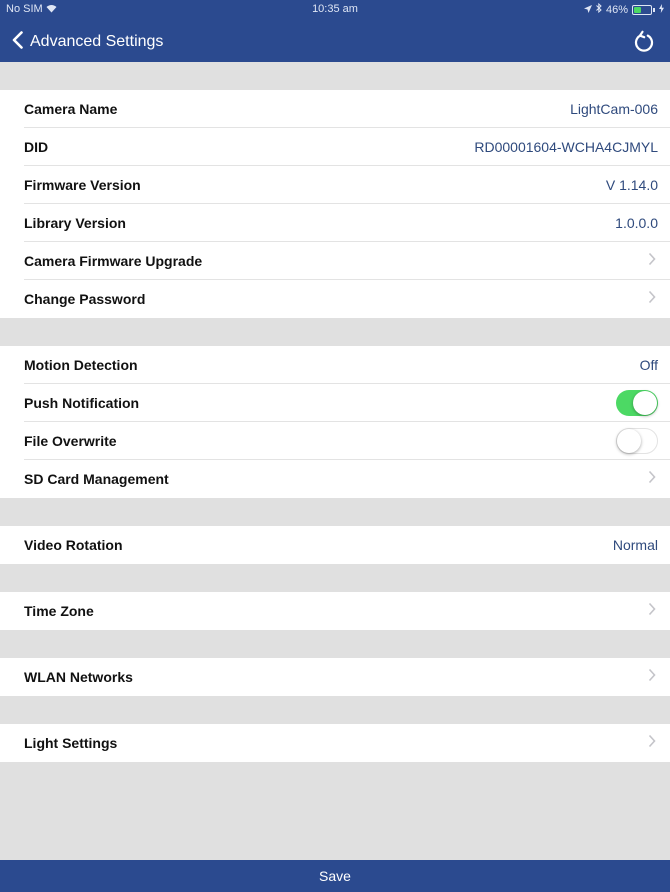 This screenshot has width=670, height=892. Describe the element at coordinates (661, 9) in the screenshot. I see `charging-icon` at that location.